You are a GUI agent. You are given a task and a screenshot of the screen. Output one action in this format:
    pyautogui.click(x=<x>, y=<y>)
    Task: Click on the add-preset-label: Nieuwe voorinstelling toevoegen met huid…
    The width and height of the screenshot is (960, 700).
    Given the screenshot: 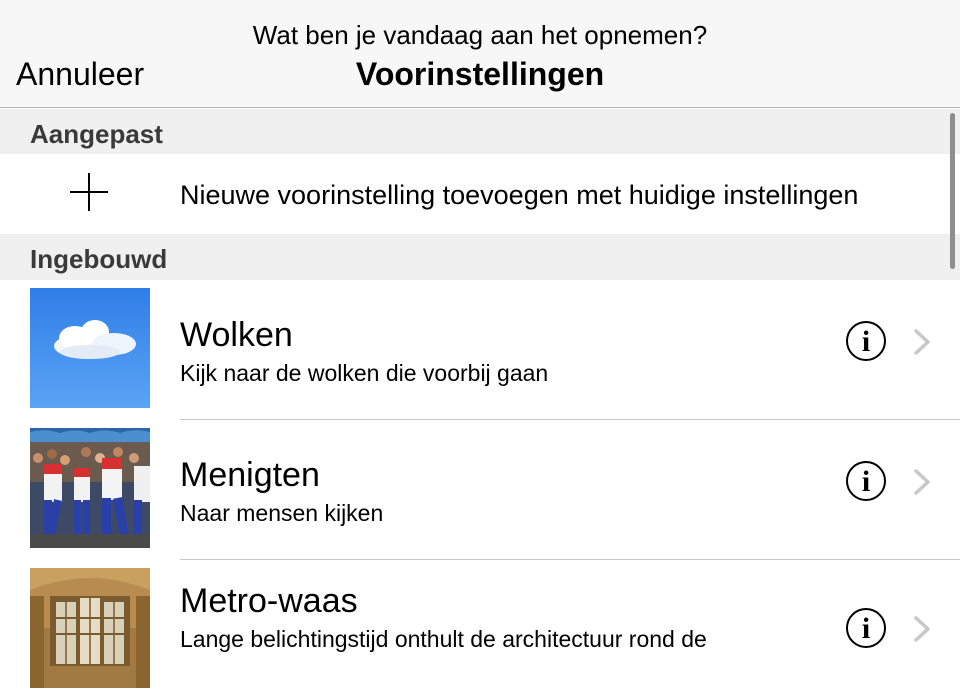 What is the action you would take?
    pyautogui.click(x=519, y=195)
    